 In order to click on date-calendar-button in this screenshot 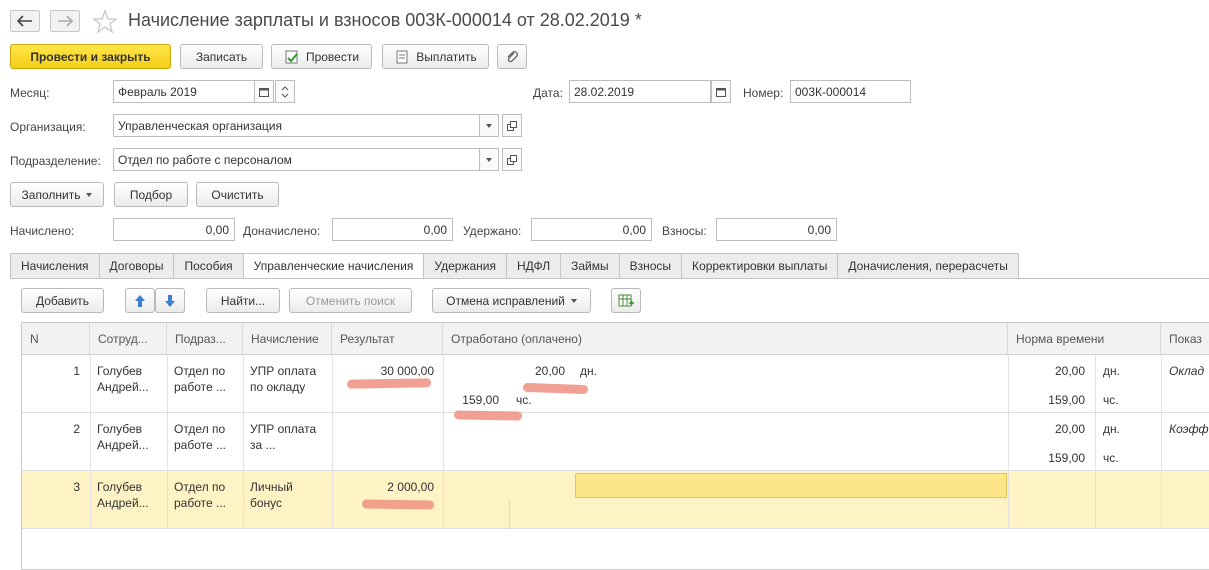, I will do `click(721, 91)`.